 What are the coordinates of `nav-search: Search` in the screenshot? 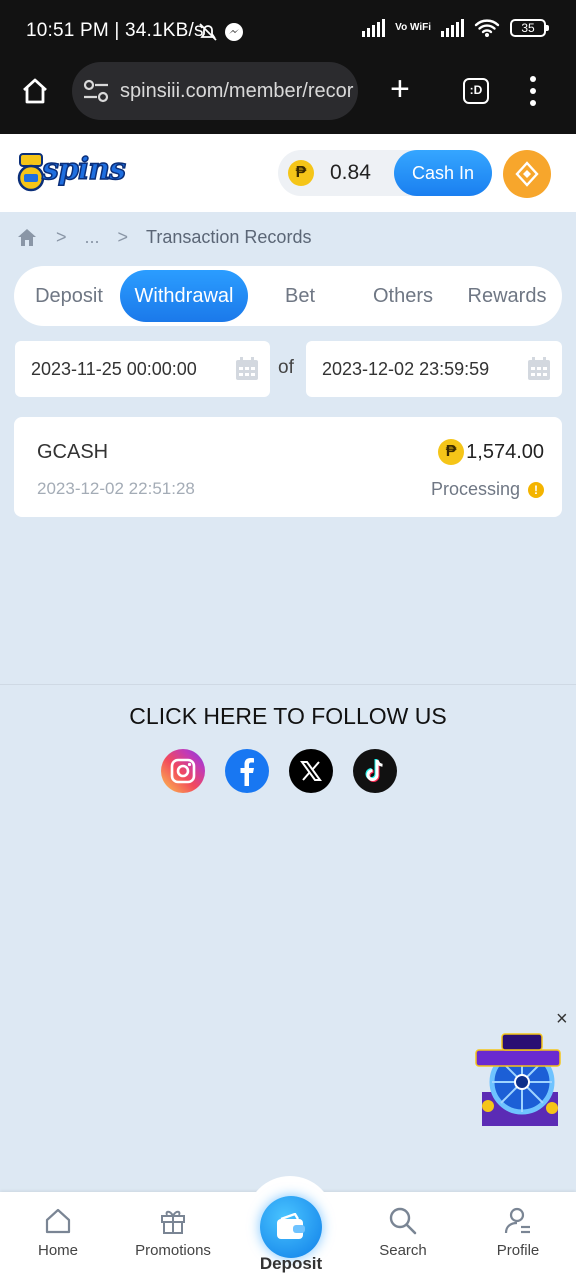 It's located at (403, 1232).